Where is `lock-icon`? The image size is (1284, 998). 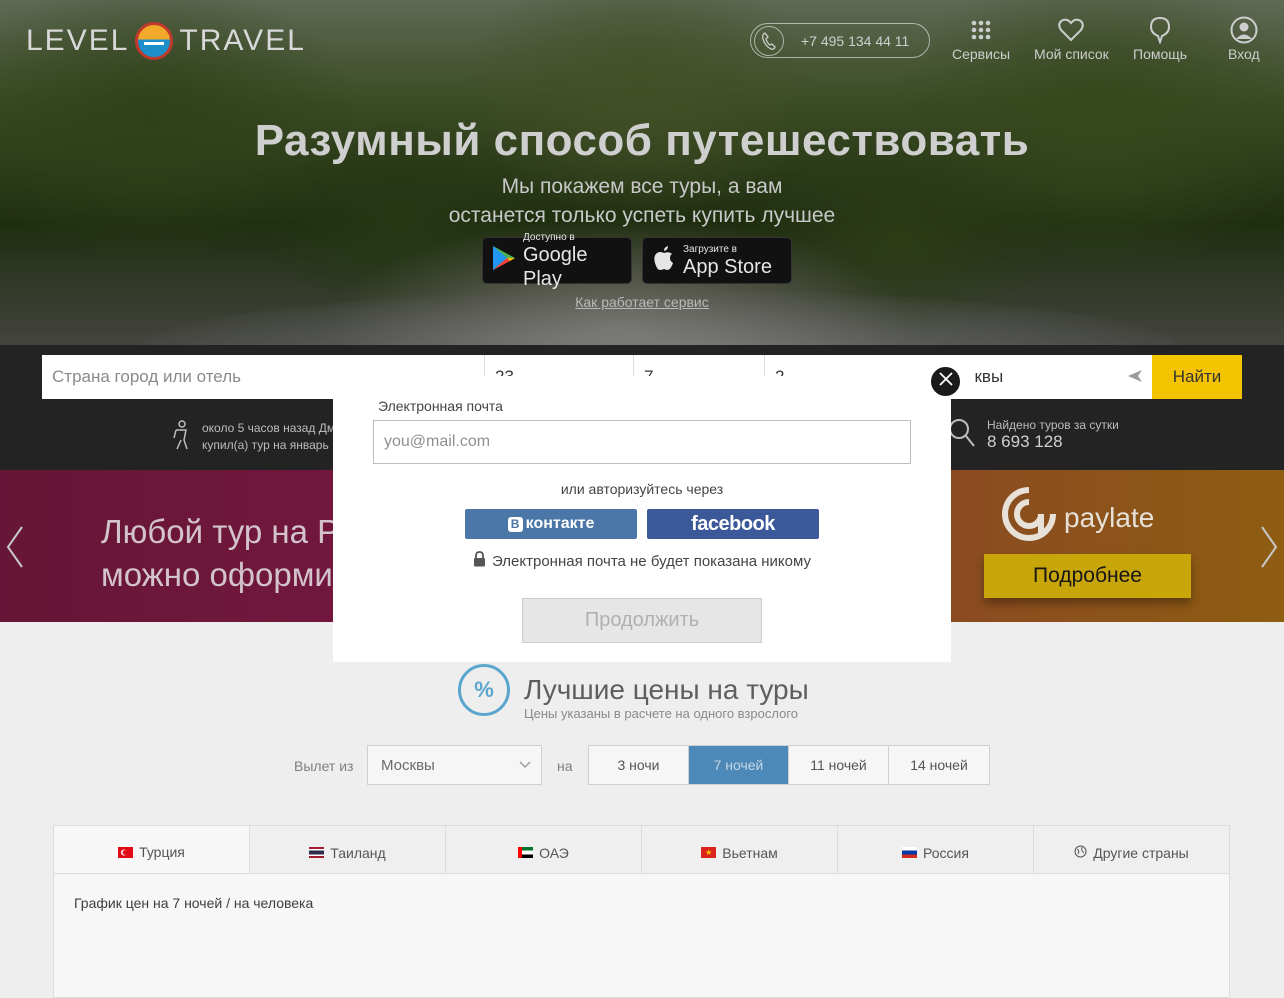
lock-icon is located at coordinates (479, 561).